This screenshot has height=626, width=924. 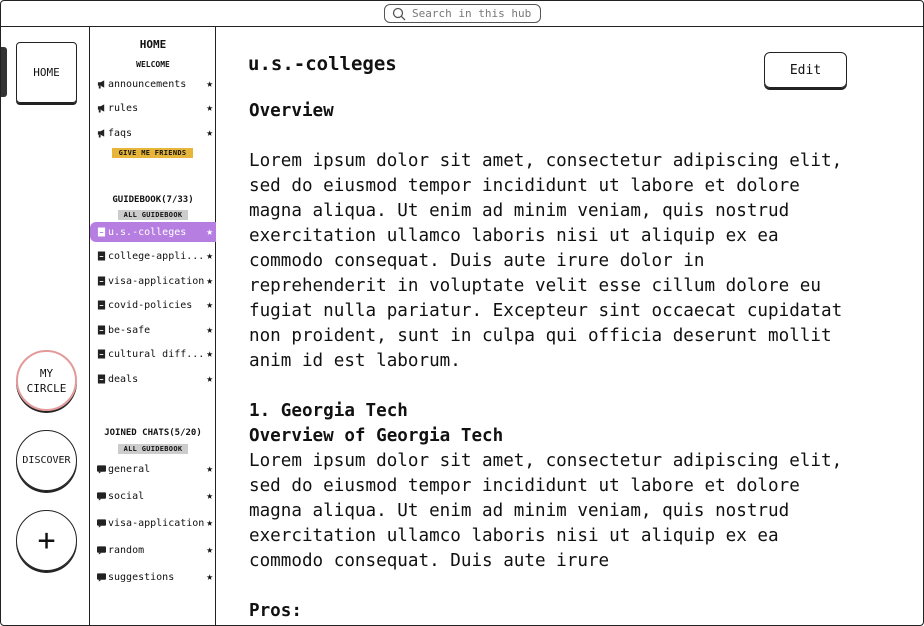 I want to click on sidebar-item-label: visa-application, so click(x=156, y=281).